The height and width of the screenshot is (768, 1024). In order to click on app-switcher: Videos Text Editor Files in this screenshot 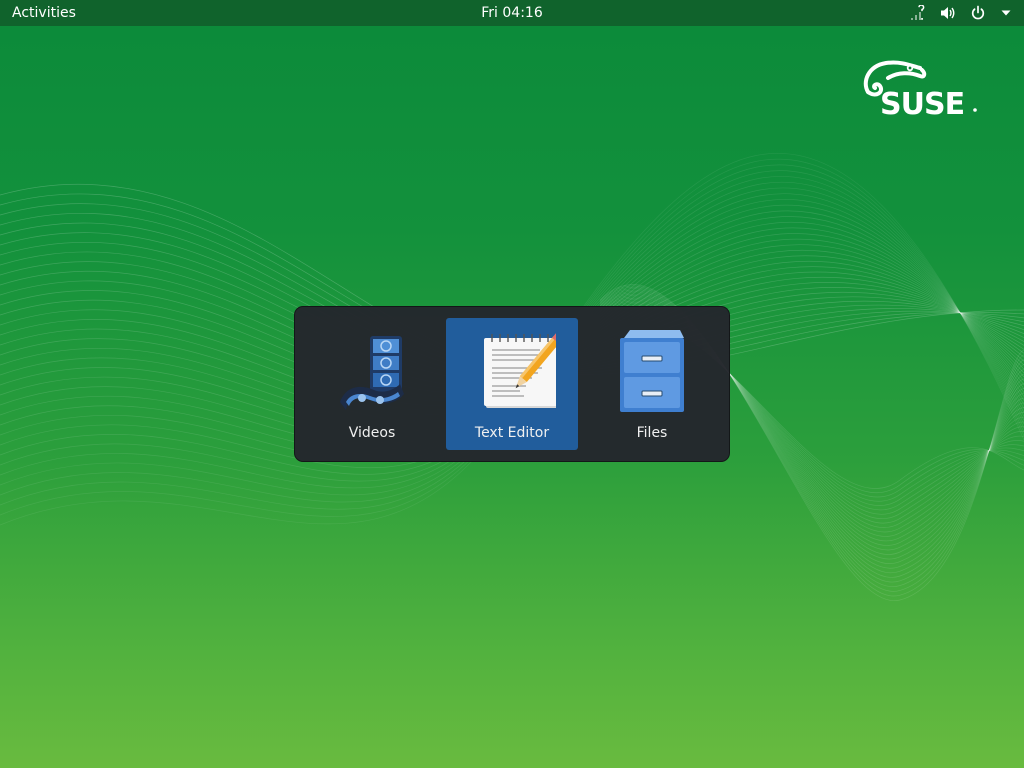, I will do `click(512, 384)`.